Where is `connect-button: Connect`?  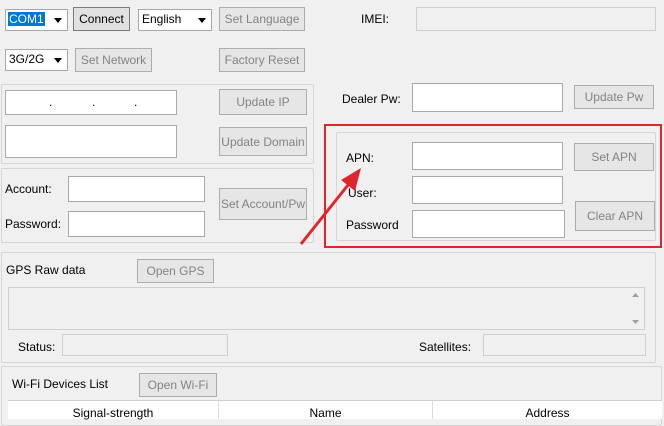
connect-button: Connect is located at coordinates (101, 19).